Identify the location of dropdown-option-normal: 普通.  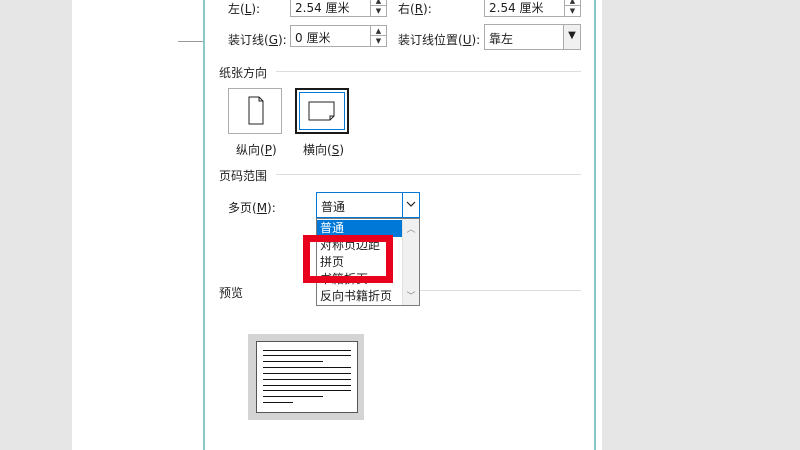
(361, 228).